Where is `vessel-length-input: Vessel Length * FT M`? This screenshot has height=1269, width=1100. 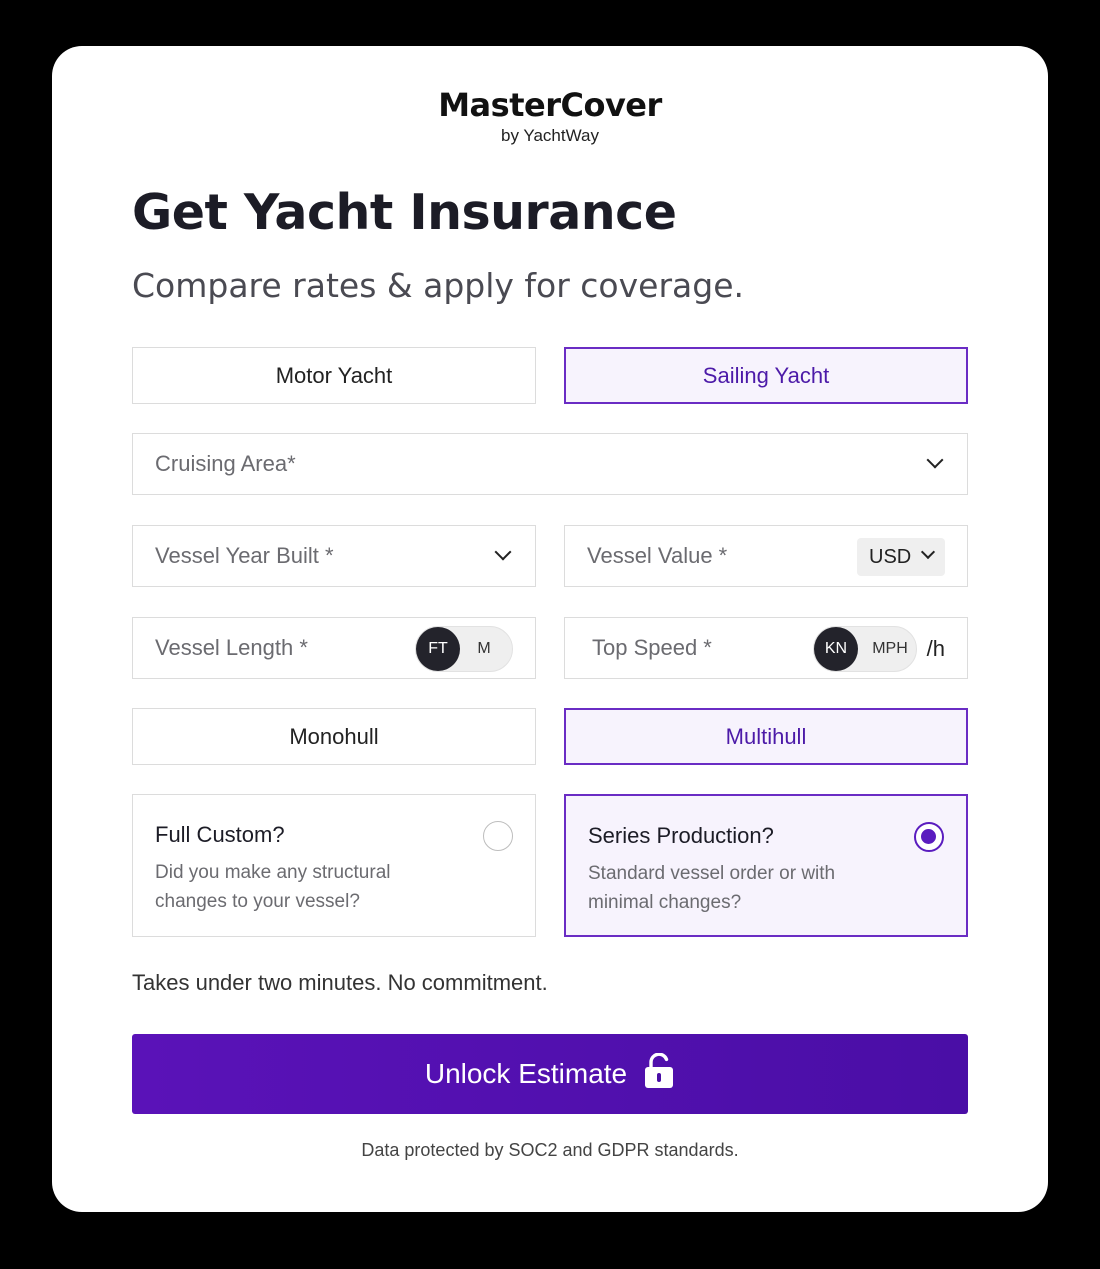
vessel-length-input: Vessel Length * FT M is located at coordinates (334, 648).